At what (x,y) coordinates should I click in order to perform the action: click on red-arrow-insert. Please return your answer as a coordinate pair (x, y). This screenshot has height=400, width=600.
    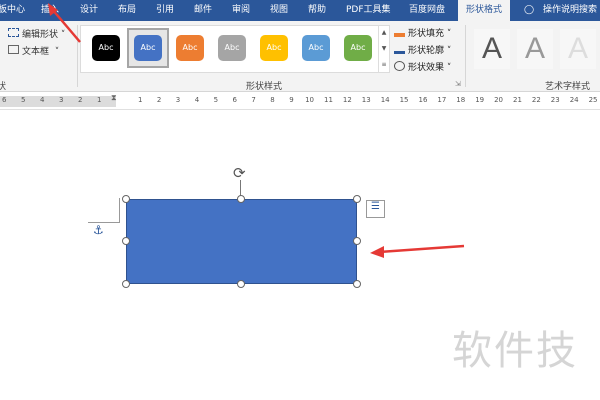
    Looking at the image, I should click on (66, 25).